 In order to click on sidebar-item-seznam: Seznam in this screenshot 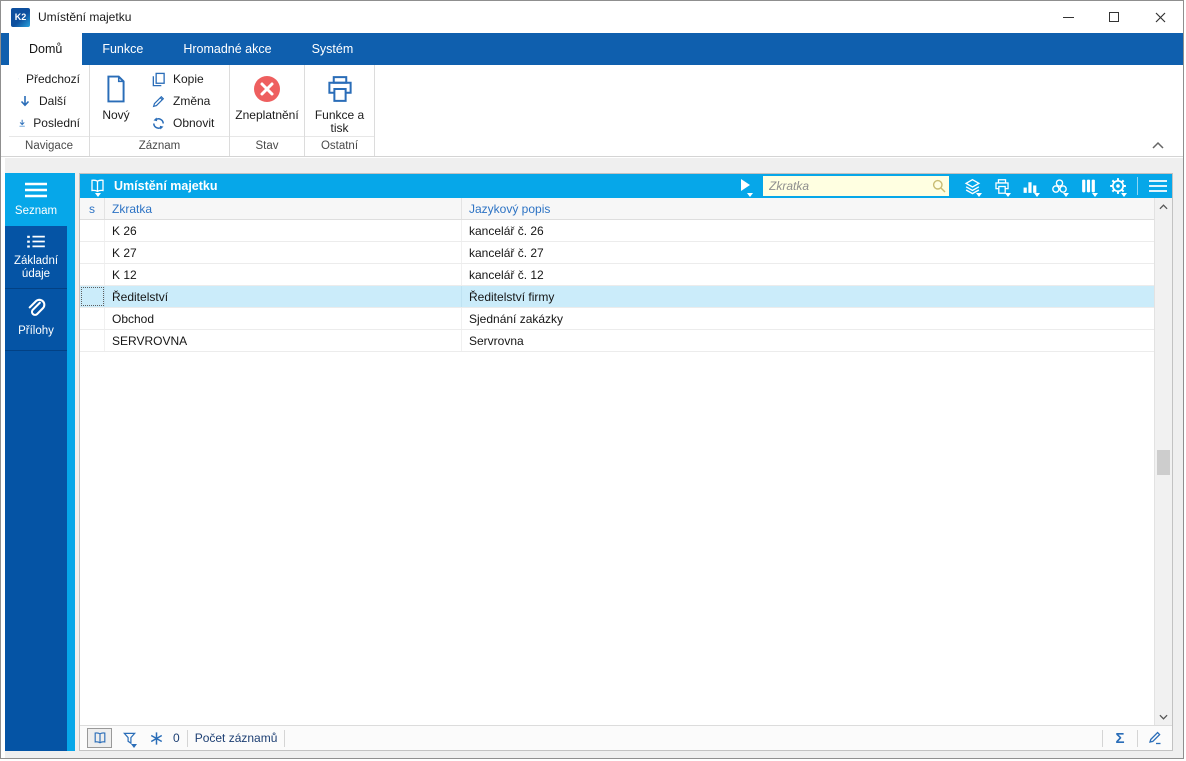, I will do `click(36, 199)`.